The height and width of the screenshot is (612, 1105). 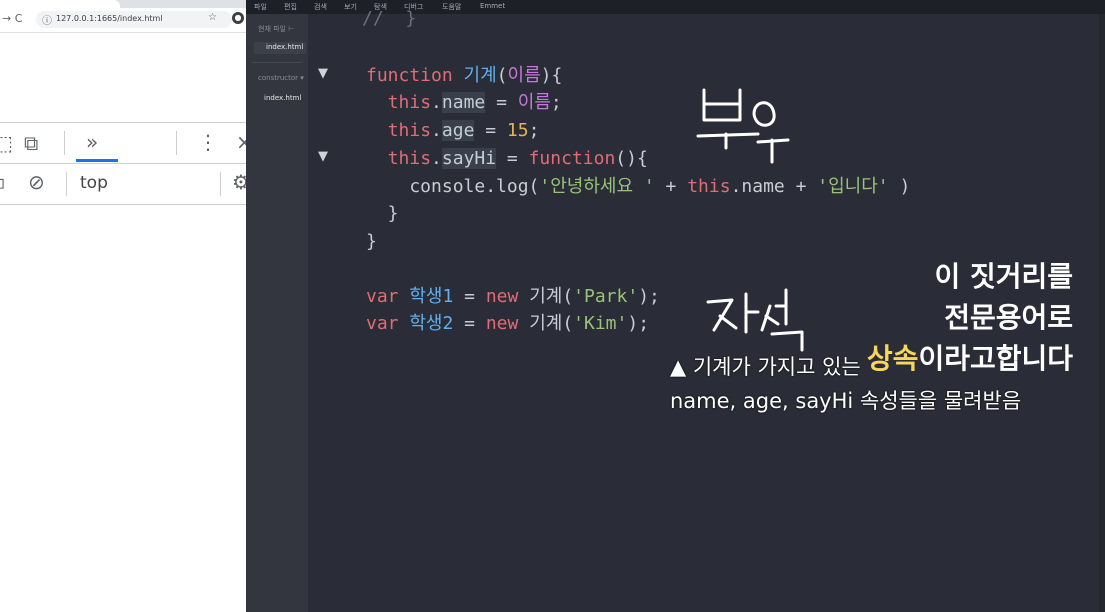 What do you see at coordinates (260, 7) in the screenshot?
I see `menu-item: 파일` at bounding box center [260, 7].